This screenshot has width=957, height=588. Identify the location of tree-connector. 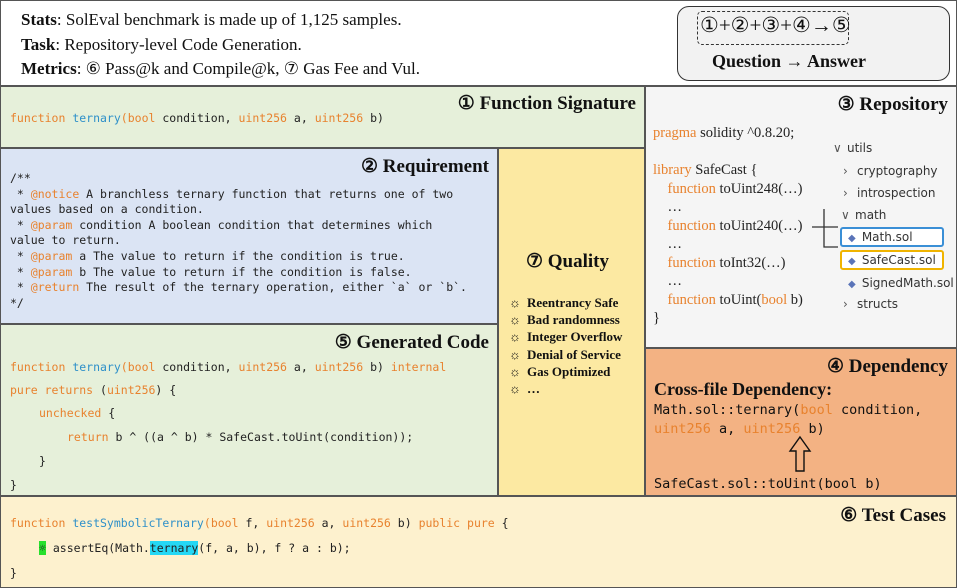
(825, 228).